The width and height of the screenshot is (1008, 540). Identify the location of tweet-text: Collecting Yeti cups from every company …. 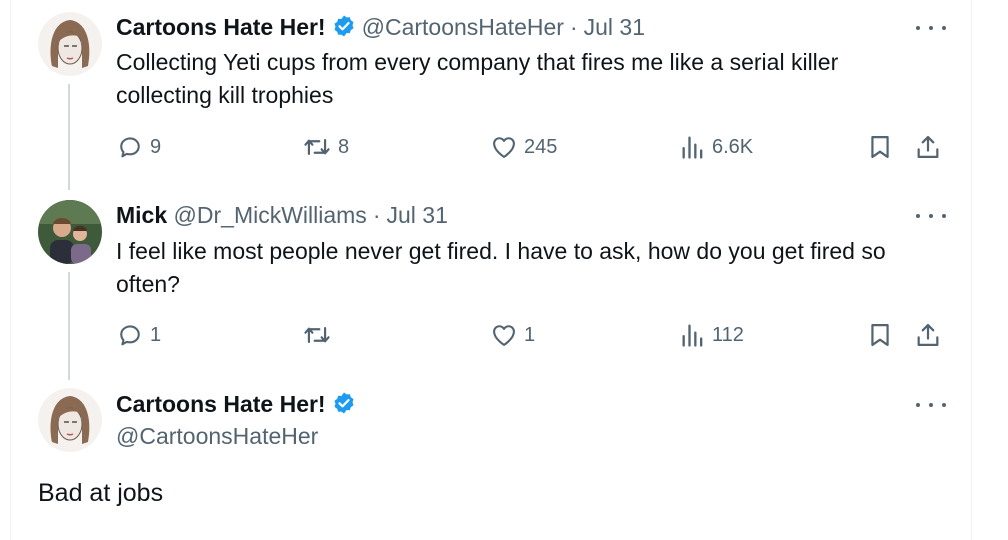
(477, 78).